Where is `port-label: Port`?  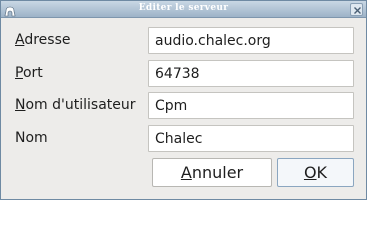
port-label: Port is located at coordinates (29, 73).